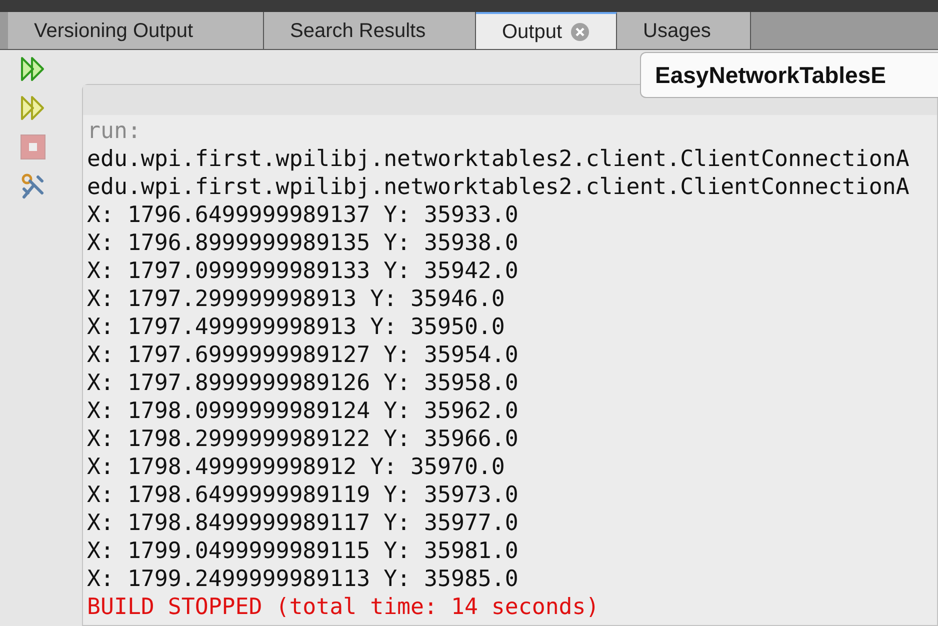  What do you see at coordinates (302, 271) in the screenshot?
I see `output-line: X: 1797.0999999989133 Y: 35942.0` at bounding box center [302, 271].